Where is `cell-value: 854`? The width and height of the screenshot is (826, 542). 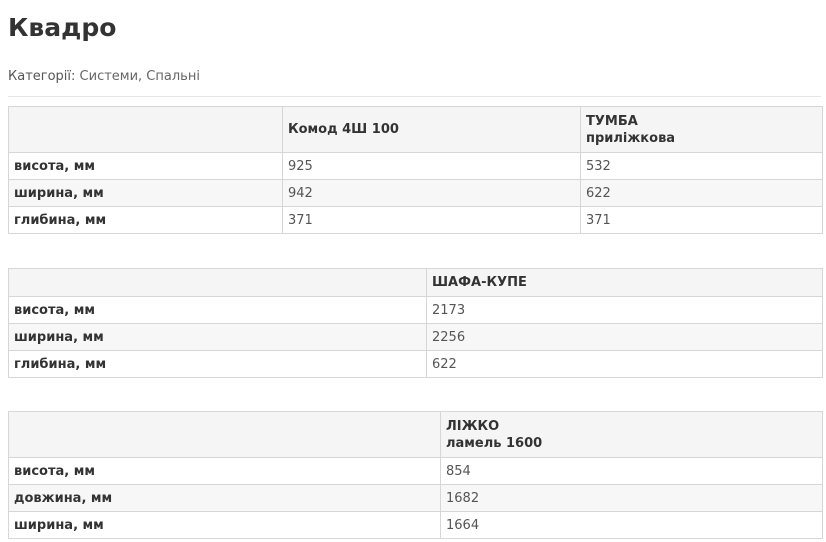
cell-value: 854 is located at coordinates (631, 471).